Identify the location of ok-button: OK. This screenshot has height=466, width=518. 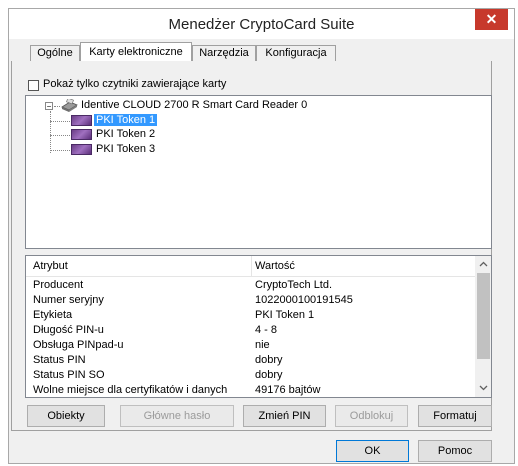
(372, 451).